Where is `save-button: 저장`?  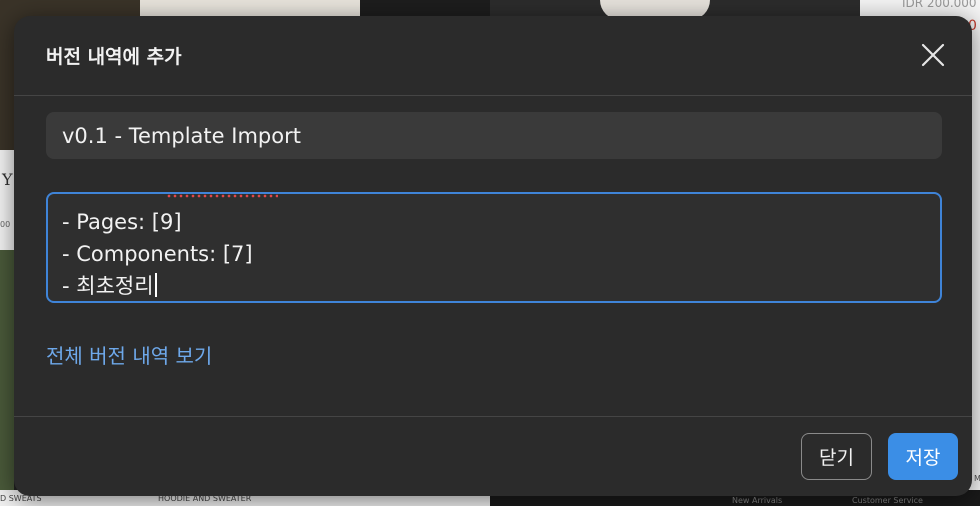 save-button: 저장 is located at coordinates (923, 456).